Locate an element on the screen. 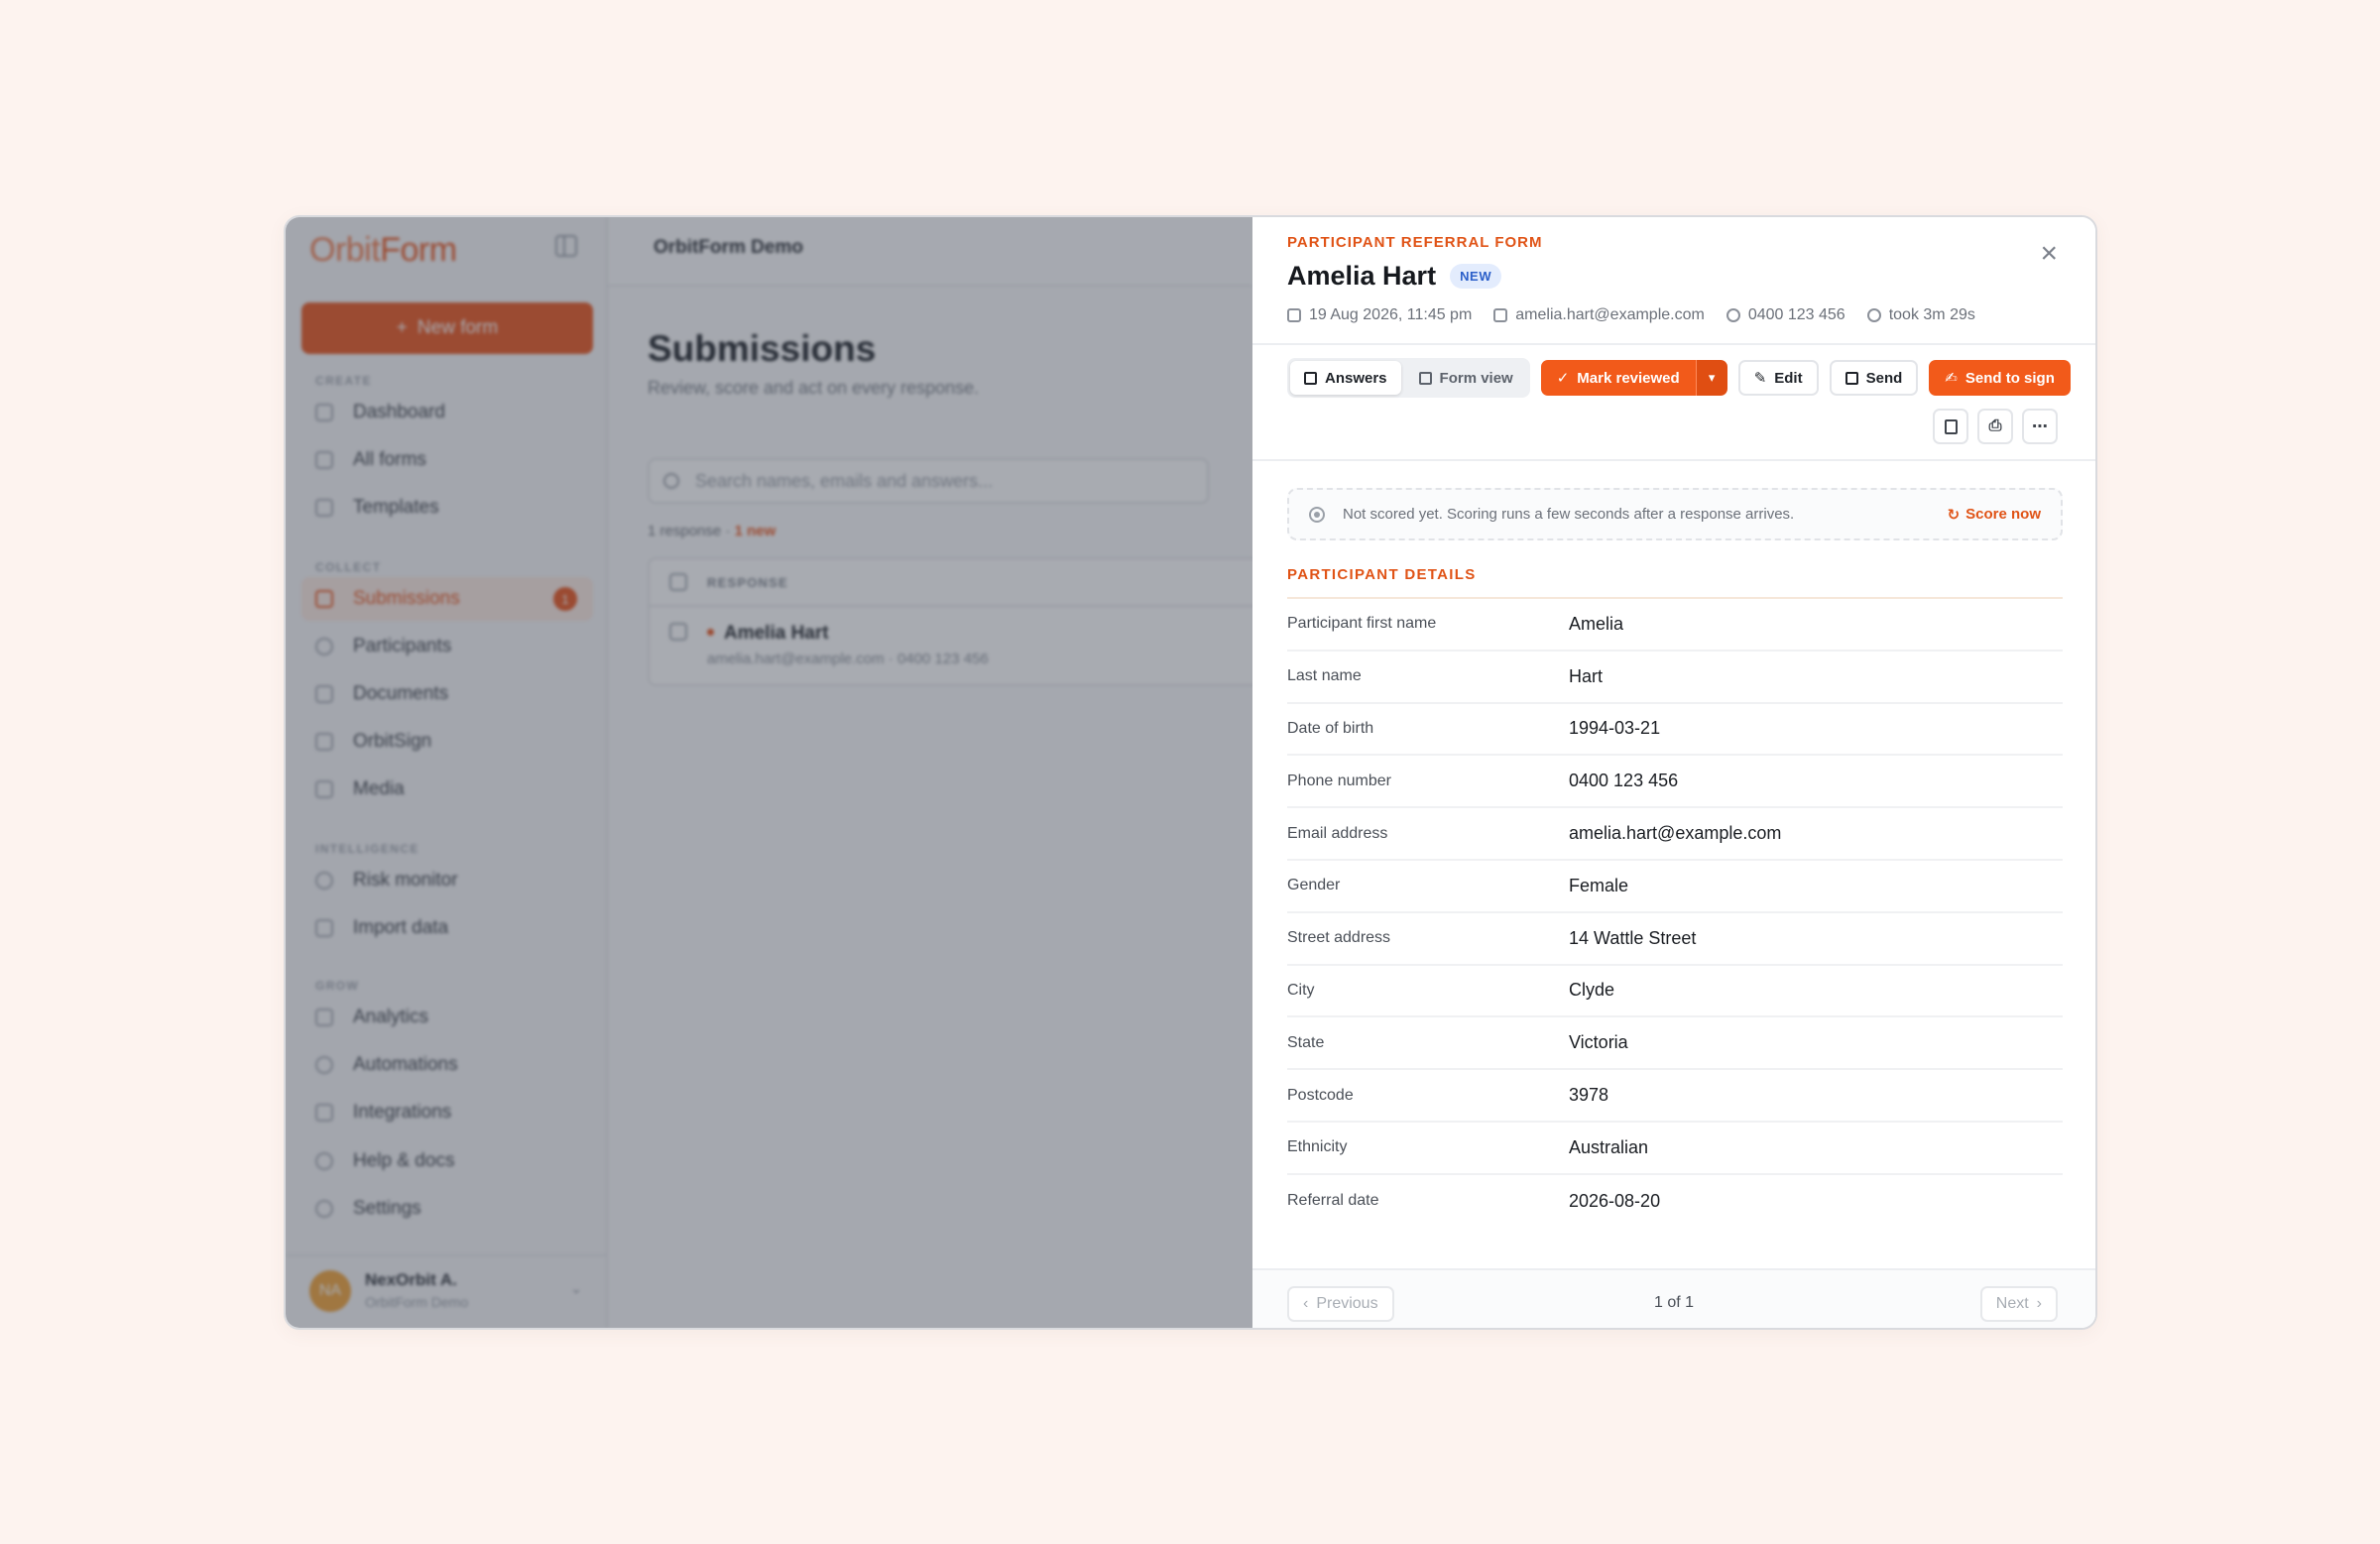 Image resolution: width=2380 pixels, height=1544 pixels. target-icon is located at coordinates (1317, 514).